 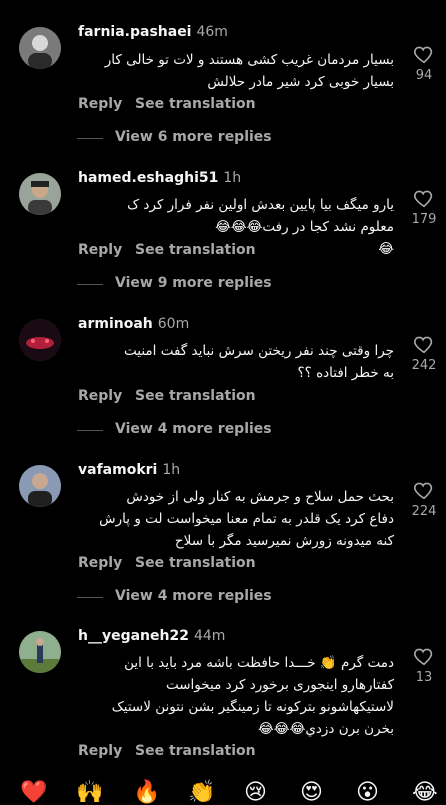 I want to click on emoji-surprised: 😮, so click(x=367, y=793).